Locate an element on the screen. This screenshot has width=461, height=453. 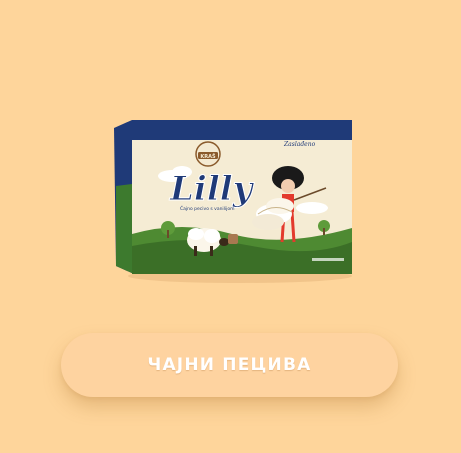
product-name: Lilly is located at coordinates (212, 189).